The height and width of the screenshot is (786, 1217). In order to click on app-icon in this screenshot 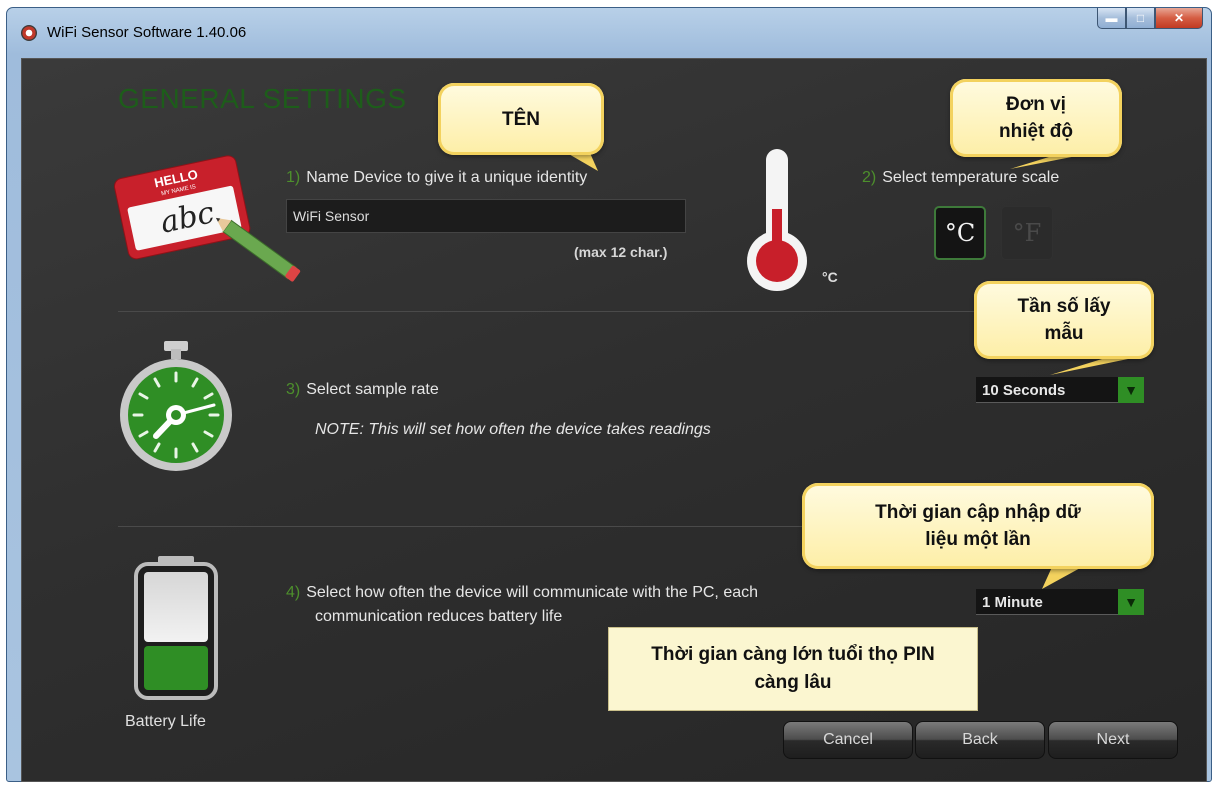, I will do `click(29, 33)`.